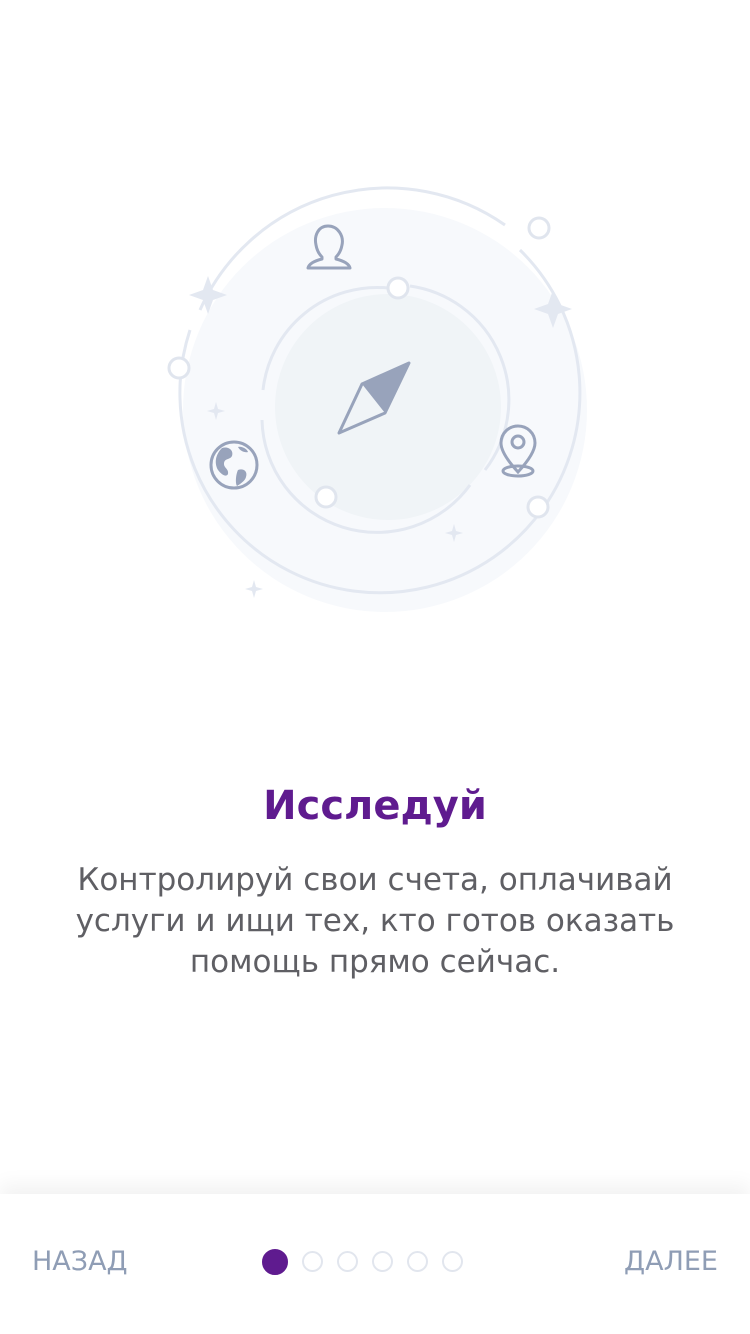 Image resolution: width=750 pixels, height=1334 pixels. I want to click on pagination-dots, so click(362, 1263).